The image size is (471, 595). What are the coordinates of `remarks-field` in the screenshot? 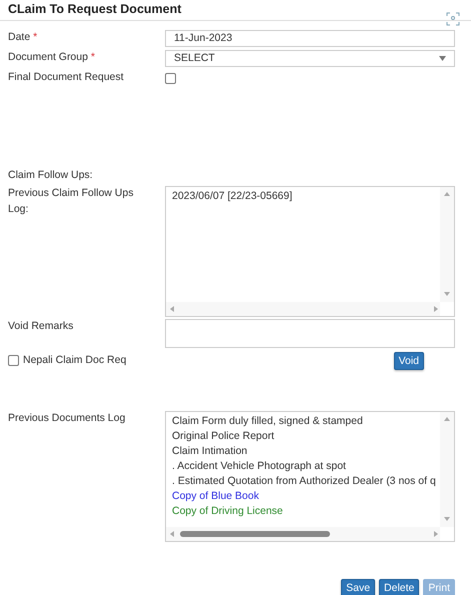 It's located at (310, 333).